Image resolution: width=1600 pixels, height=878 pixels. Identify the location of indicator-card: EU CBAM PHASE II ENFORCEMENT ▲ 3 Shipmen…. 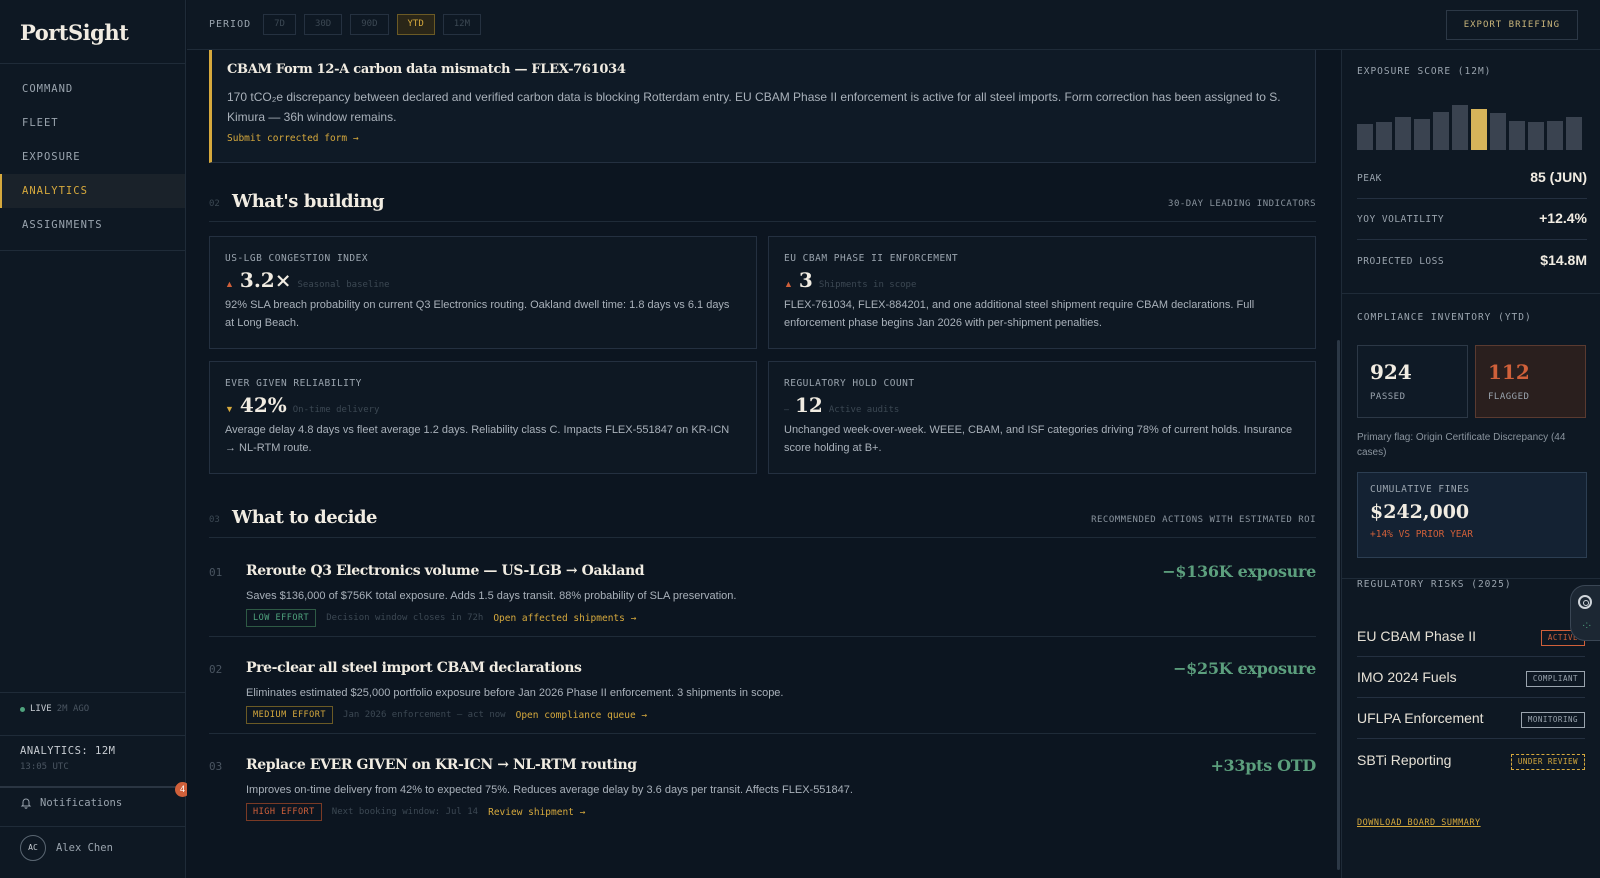
(1042, 292).